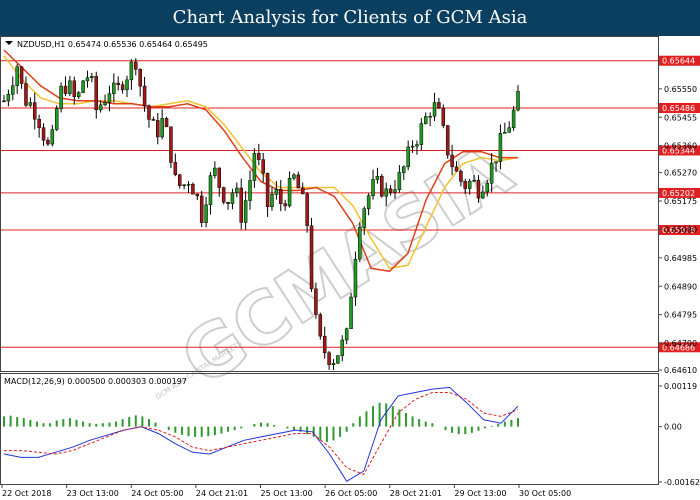 The image size is (700, 500). I want to click on price-tick-label: 0.65550, so click(680, 89).